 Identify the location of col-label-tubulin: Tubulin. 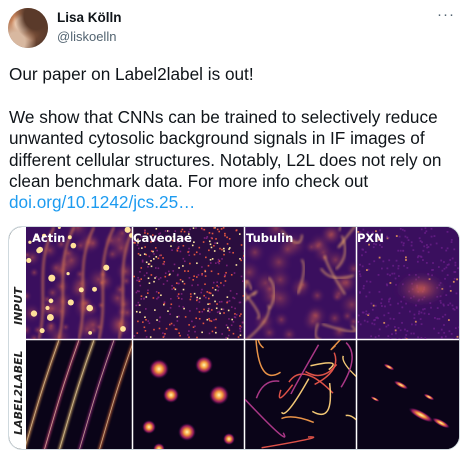
(269, 238).